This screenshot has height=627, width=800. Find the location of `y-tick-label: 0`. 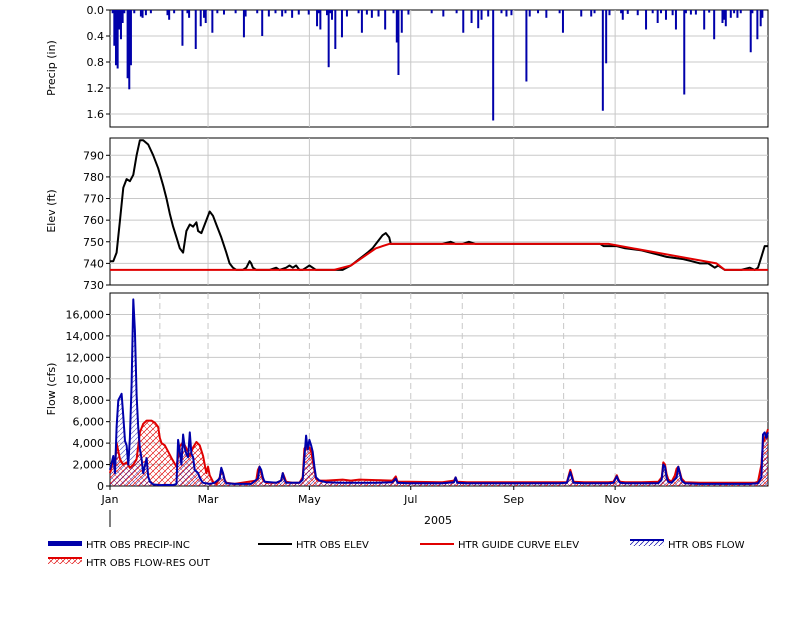

y-tick-label: 0 is located at coordinates (100, 486).